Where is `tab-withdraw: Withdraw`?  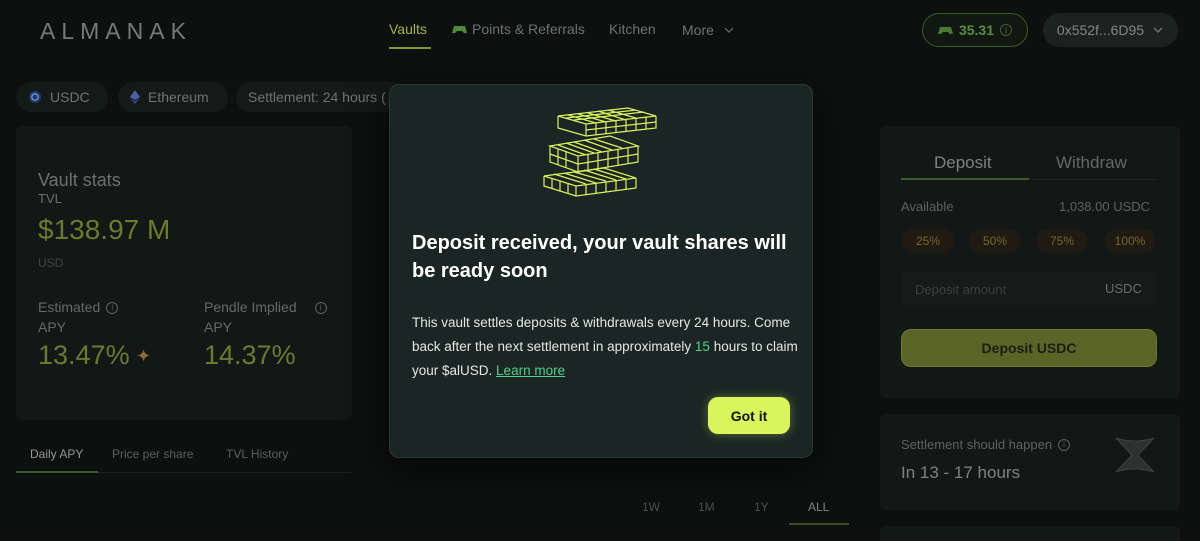 tab-withdraw: Withdraw is located at coordinates (1091, 163).